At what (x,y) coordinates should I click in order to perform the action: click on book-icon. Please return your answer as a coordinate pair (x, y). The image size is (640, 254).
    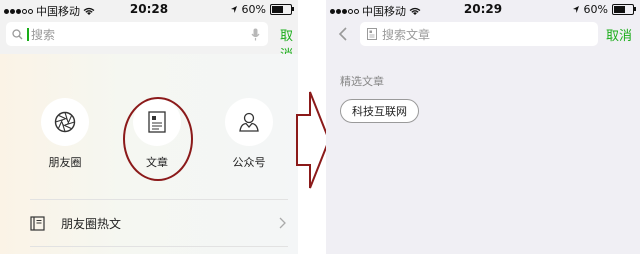
    Looking at the image, I should click on (37, 223).